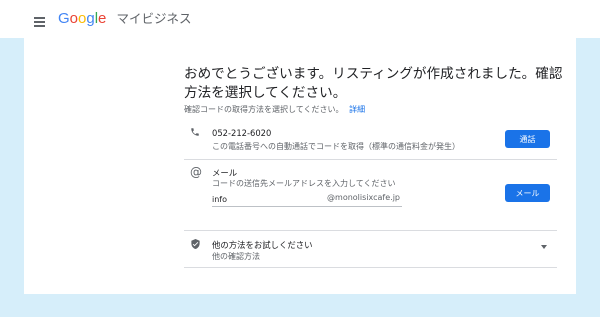 The width and height of the screenshot is (600, 317). What do you see at coordinates (82, 18) in the screenshot?
I see `google-logo: Google` at bounding box center [82, 18].